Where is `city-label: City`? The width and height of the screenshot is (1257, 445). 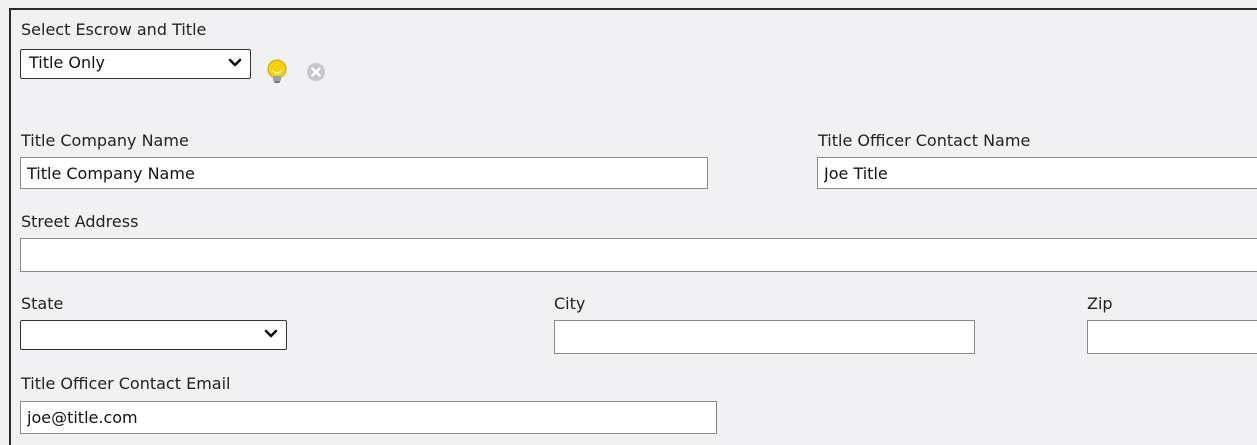
city-label: City is located at coordinates (570, 303).